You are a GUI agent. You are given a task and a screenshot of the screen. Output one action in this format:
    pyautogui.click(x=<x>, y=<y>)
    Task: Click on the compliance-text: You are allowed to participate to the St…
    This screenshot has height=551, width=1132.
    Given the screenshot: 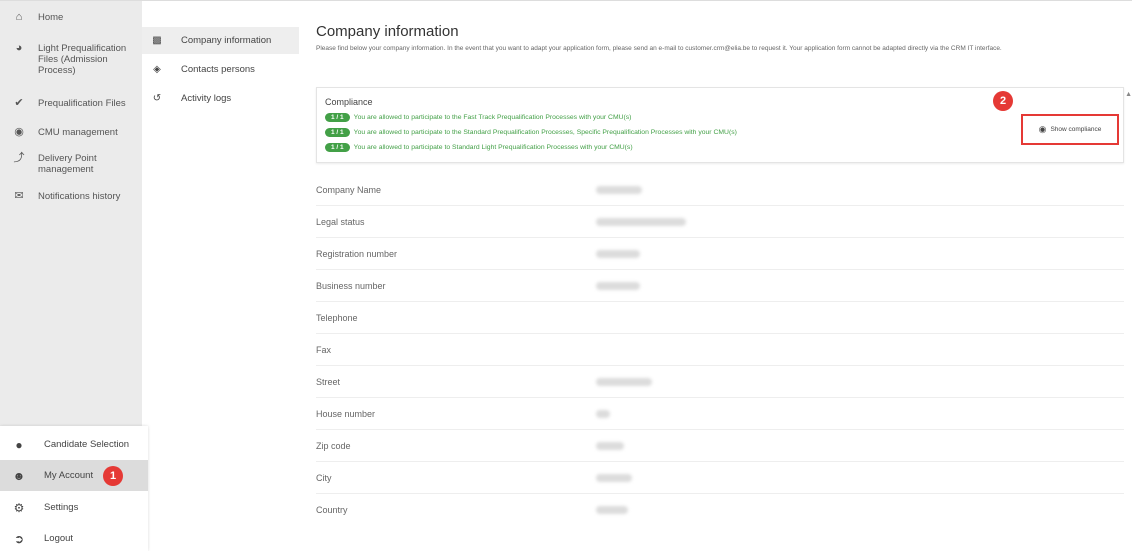 What is the action you would take?
    pyautogui.click(x=545, y=132)
    